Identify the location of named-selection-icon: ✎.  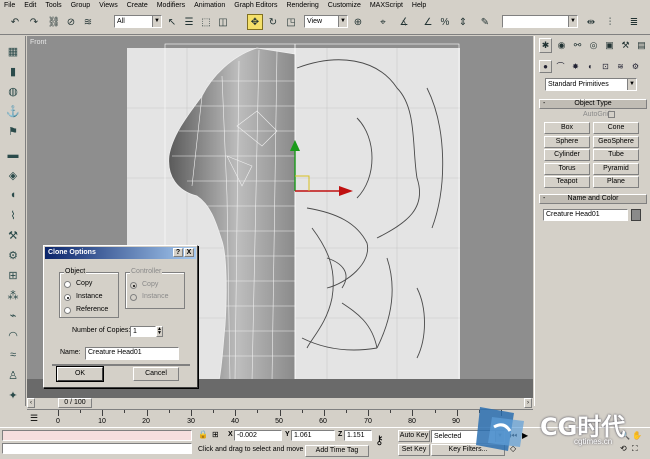
(485, 22).